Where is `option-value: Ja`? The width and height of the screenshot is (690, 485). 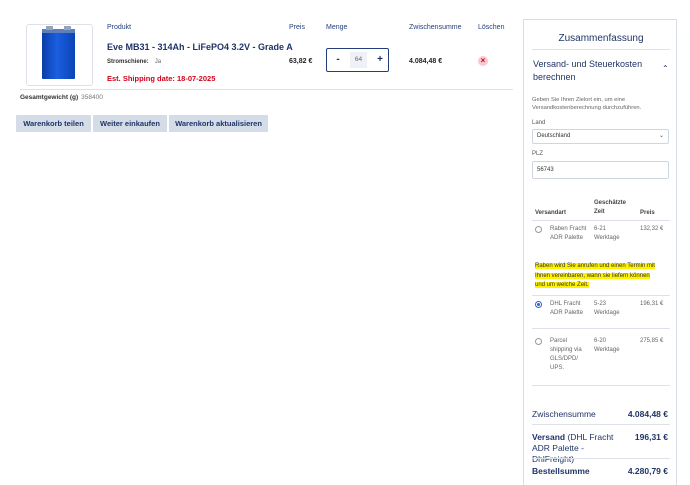 option-value: Ja is located at coordinates (158, 62).